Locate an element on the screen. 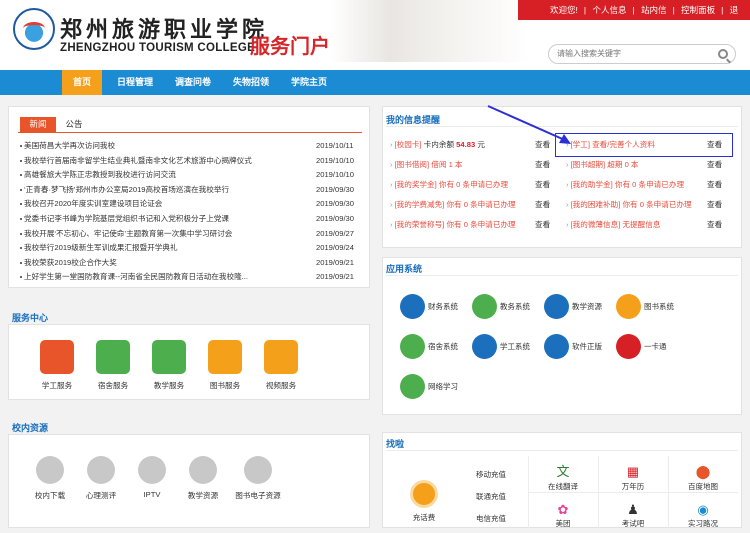  student-work-icon is located at coordinates (484, 346).